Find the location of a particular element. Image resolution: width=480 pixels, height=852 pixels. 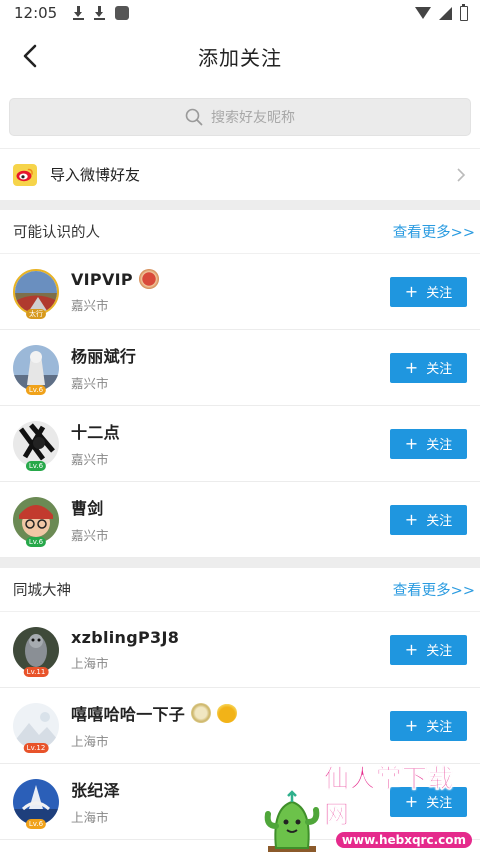

nav-bar: 添加关注 is located at coordinates (240, 56).